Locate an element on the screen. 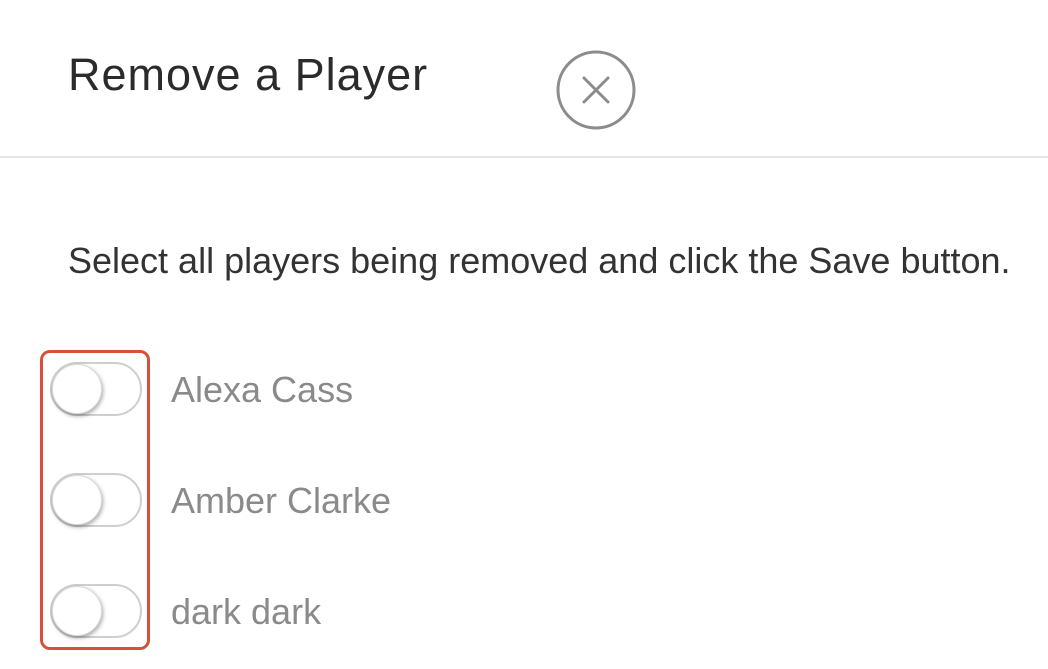  player-row: Amber Clarke is located at coordinates (300, 501).